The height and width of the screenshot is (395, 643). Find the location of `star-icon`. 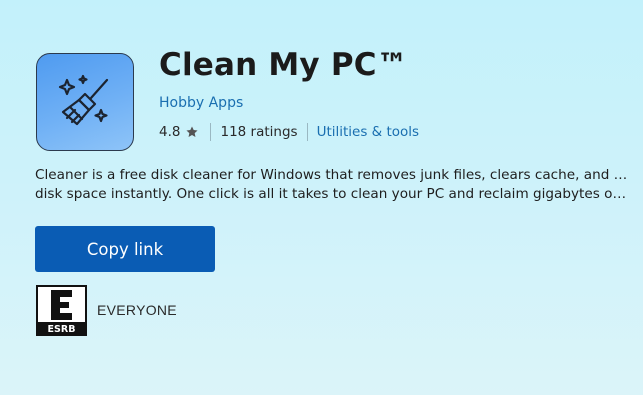

star-icon is located at coordinates (192, 131).